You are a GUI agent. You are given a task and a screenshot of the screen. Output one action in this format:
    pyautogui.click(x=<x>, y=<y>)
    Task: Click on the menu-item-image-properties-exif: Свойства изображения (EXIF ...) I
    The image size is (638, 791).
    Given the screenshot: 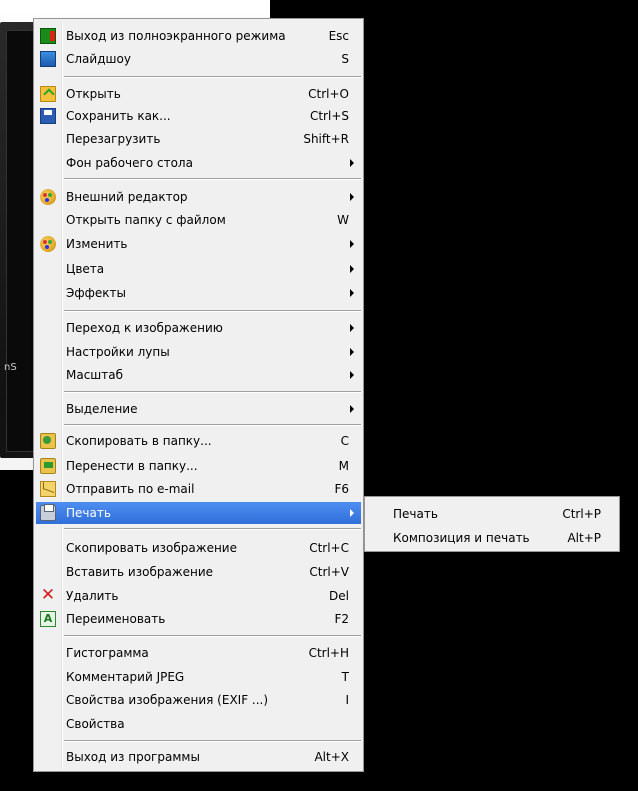 What is the action you would take?
    pyautogui.click(x=198, y=700)
    